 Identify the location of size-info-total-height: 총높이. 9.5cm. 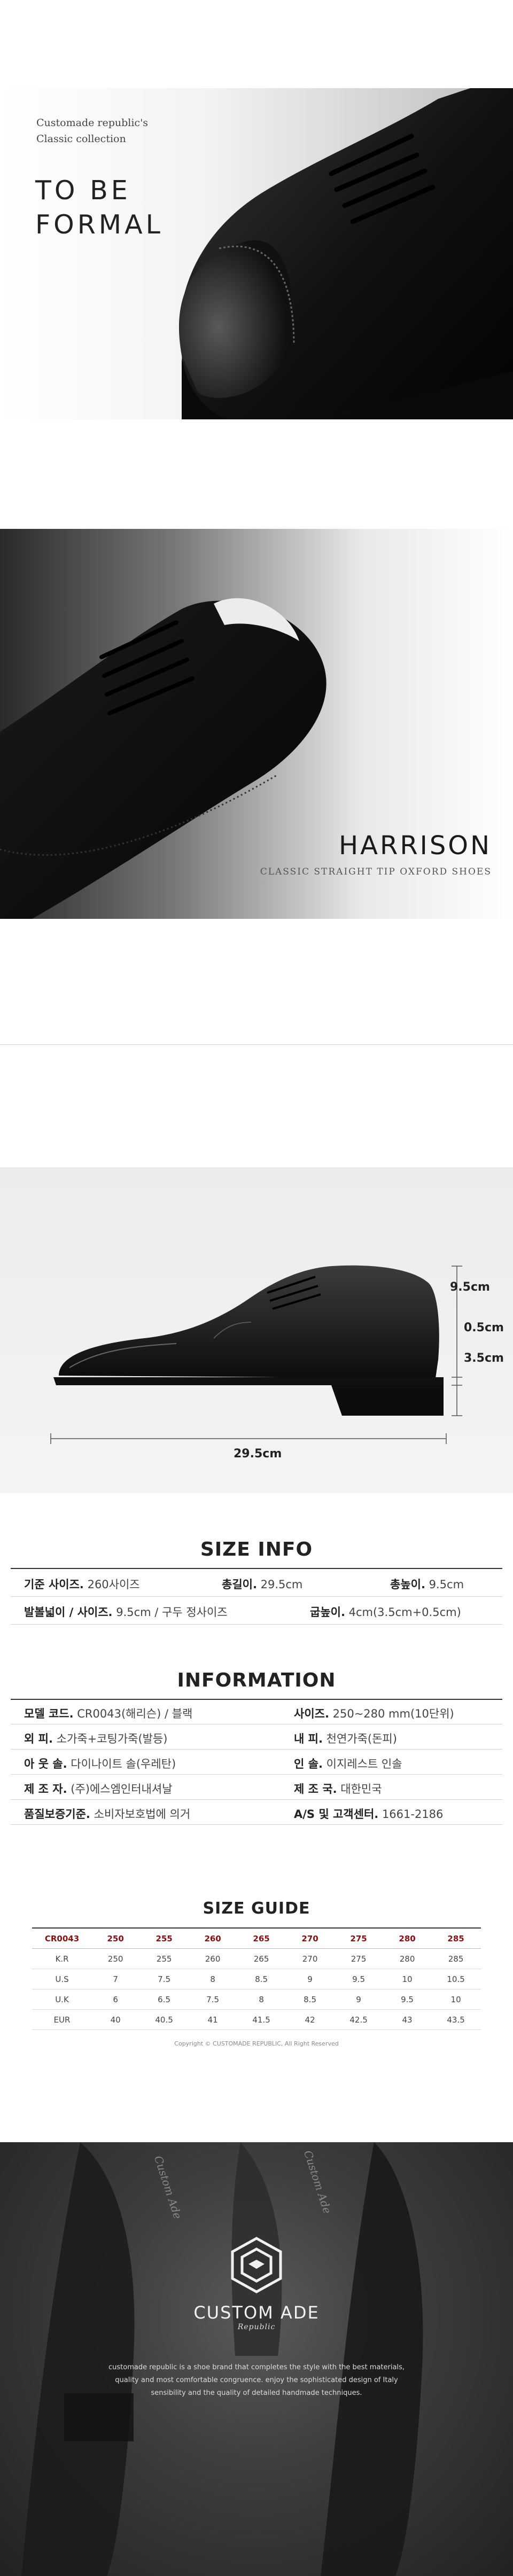
(427, 1584).